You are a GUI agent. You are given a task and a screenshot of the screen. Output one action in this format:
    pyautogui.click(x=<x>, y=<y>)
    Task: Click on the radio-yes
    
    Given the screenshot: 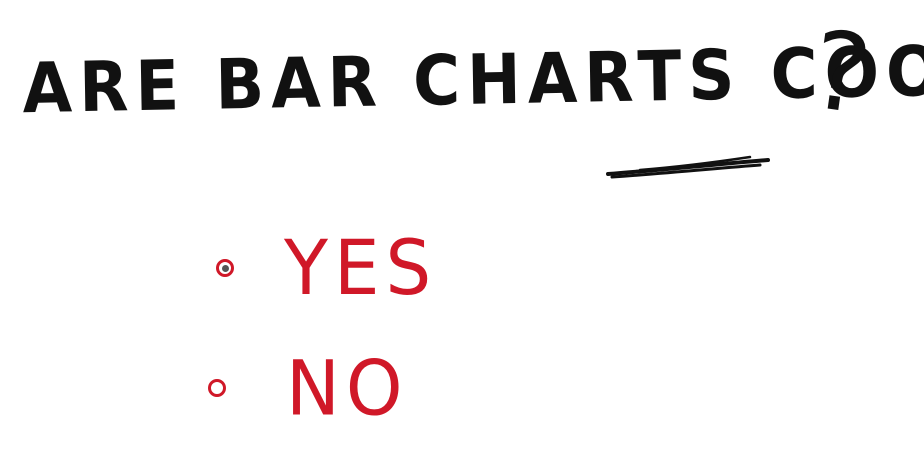 What is the action you would take?
    pyautogui.click(x=225, y=268)
    